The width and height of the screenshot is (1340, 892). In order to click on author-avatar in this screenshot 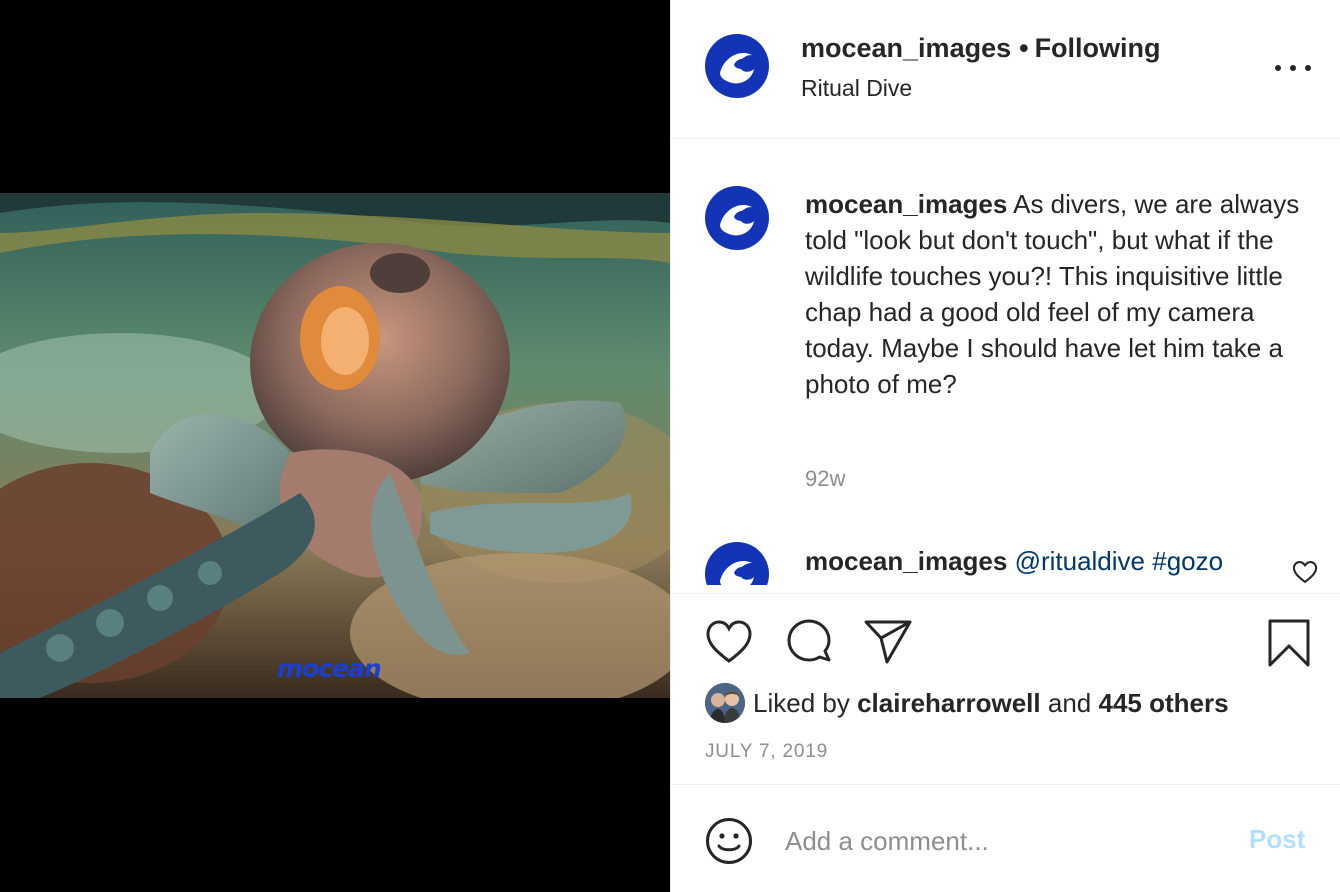, I will do `click(737, 66)`.